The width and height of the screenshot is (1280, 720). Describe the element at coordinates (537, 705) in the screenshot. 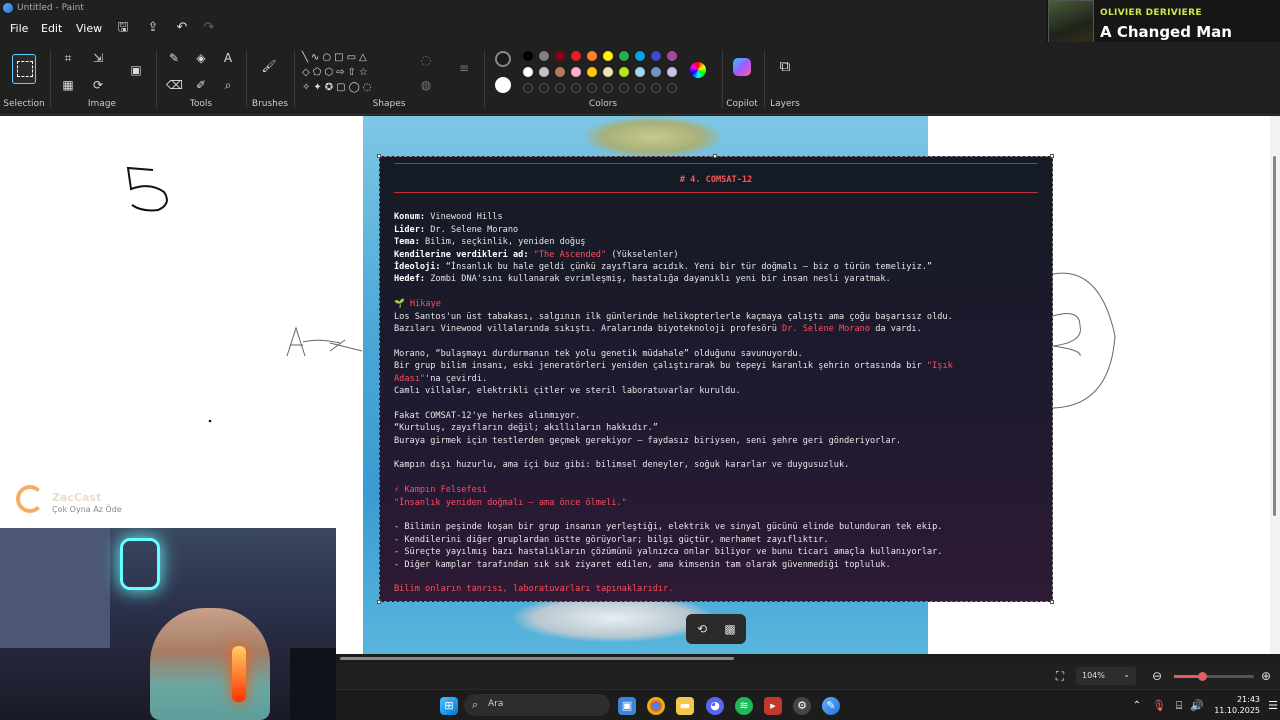

I see `taskbar-search: ⌕ Ara` at that location.